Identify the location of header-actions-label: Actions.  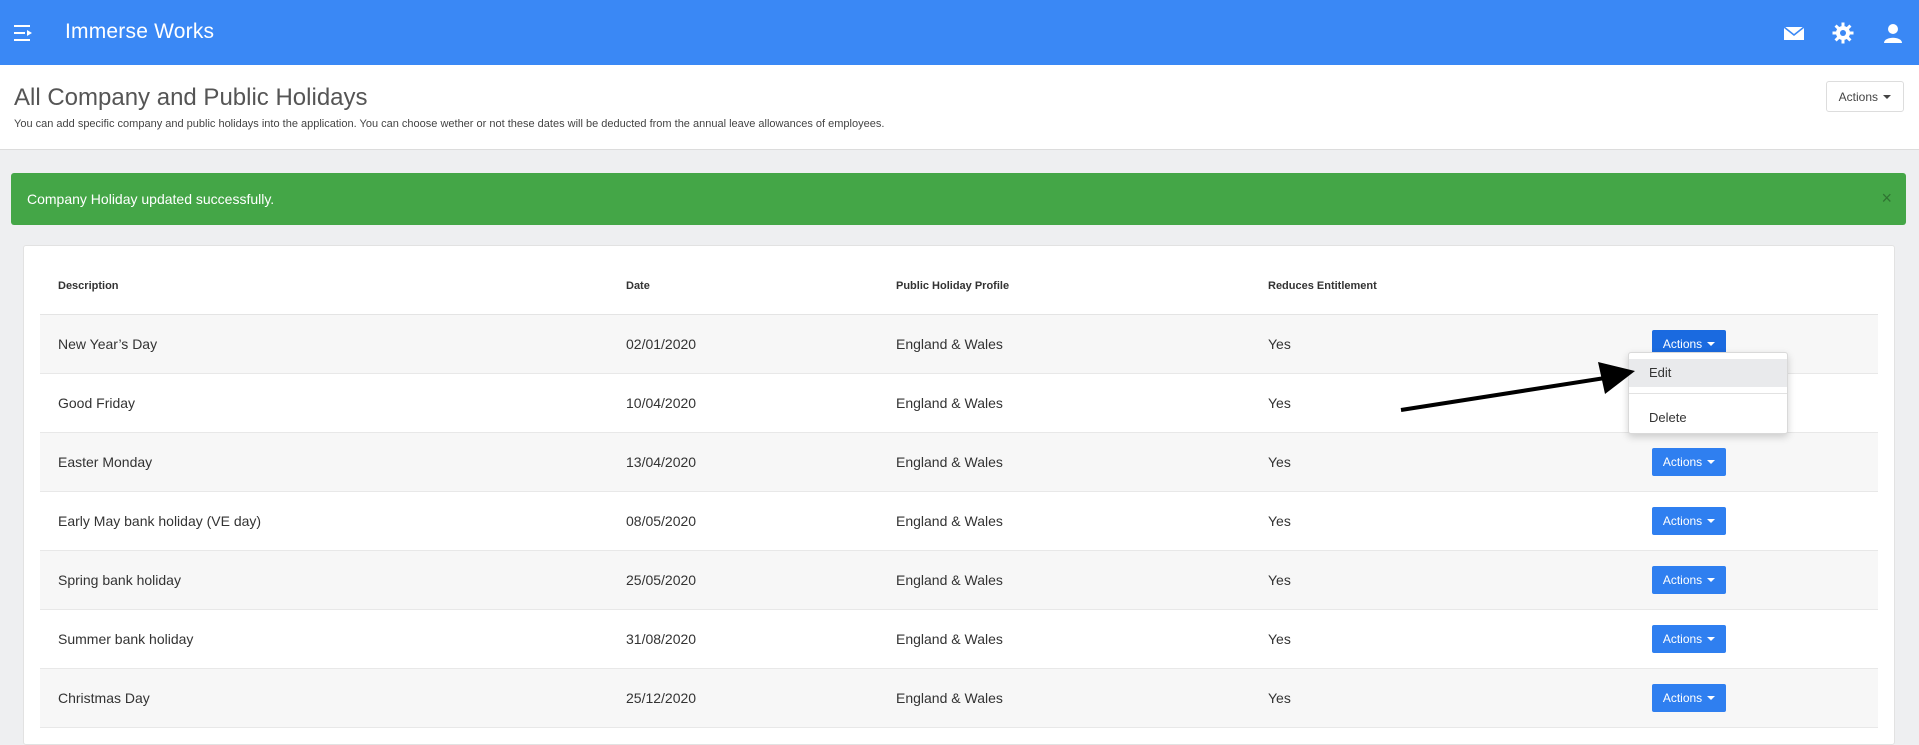
(1858, 96).